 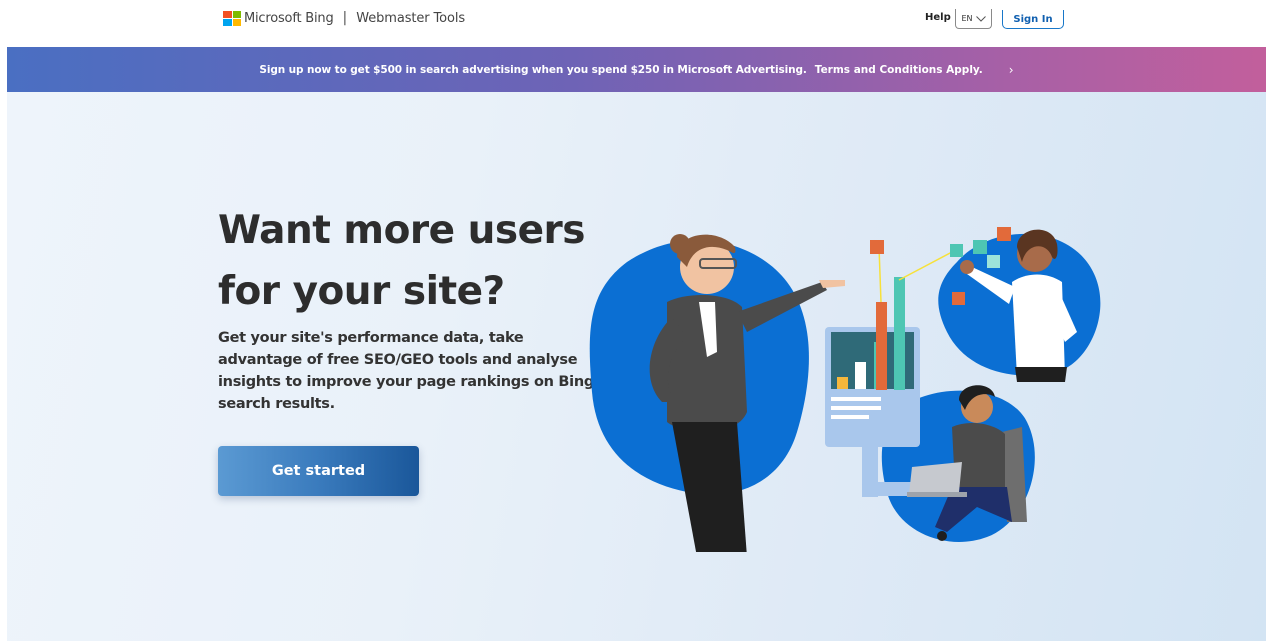 I want to click on microsoft-logo-icon, so click(x=232, y=18).